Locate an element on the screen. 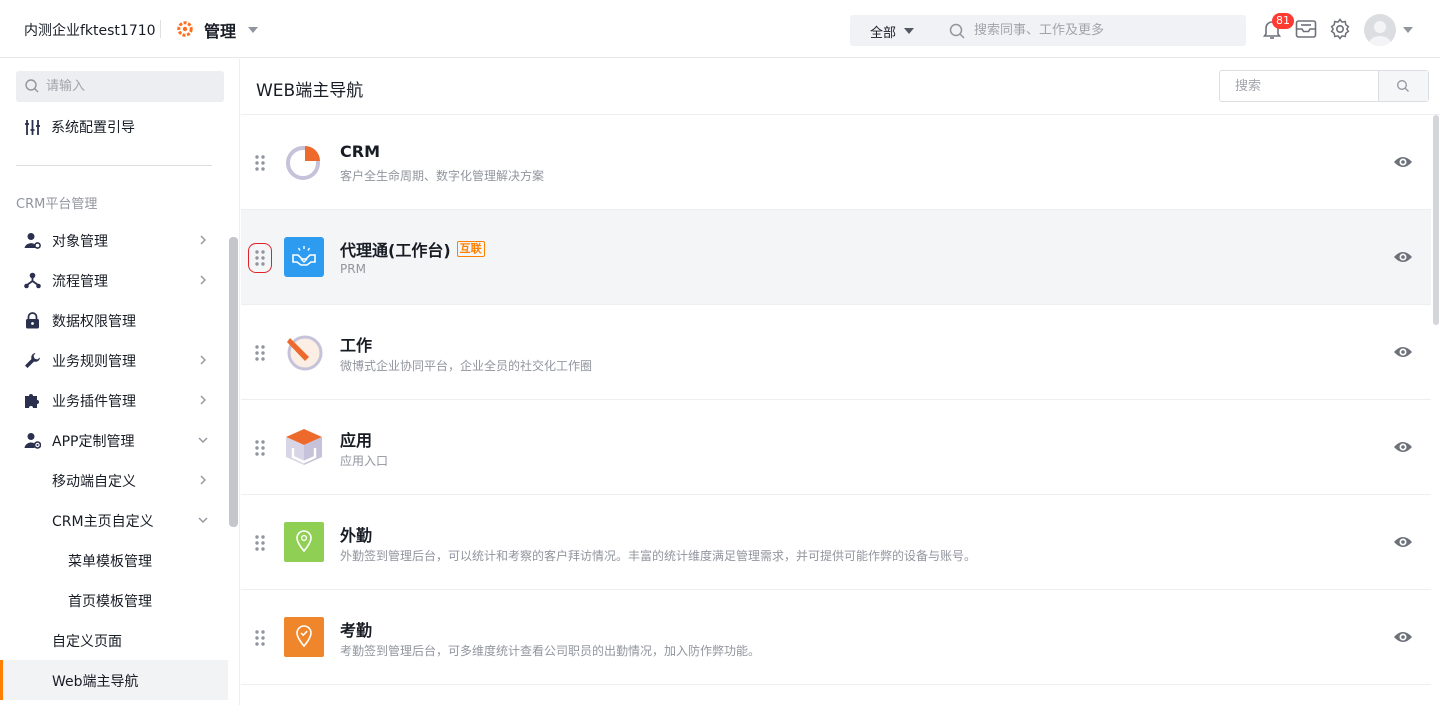 This screenshot has width=1440, height=705. main-scrollbar is located at coordinates (1436, 220).